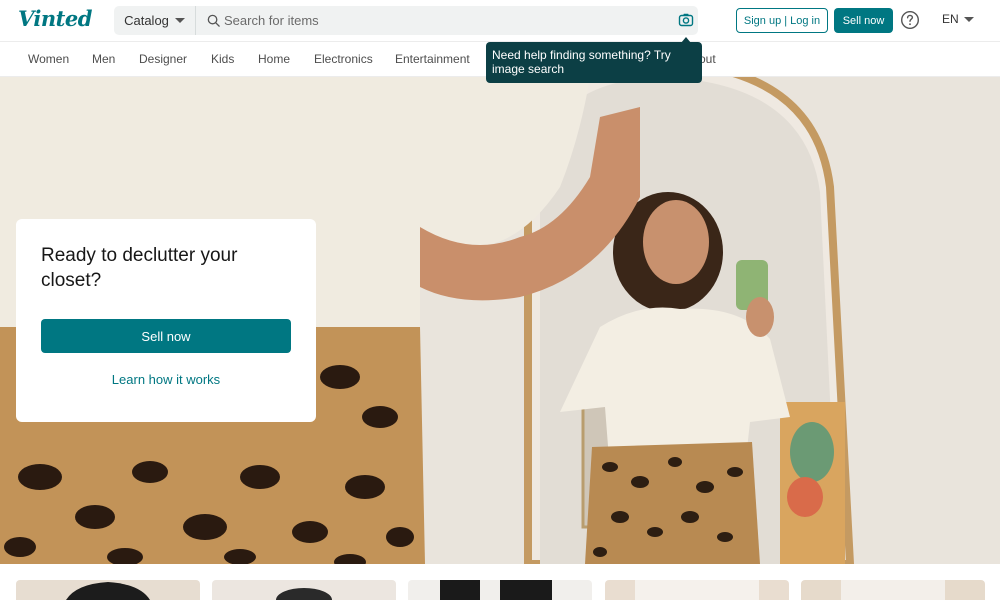 Image resolution: width=1000 pixels, height=600 pixels. Describe the element at coordinates (166, 336) in the screenshot. I see `promo-sell-now-button: Sell now` at that location.